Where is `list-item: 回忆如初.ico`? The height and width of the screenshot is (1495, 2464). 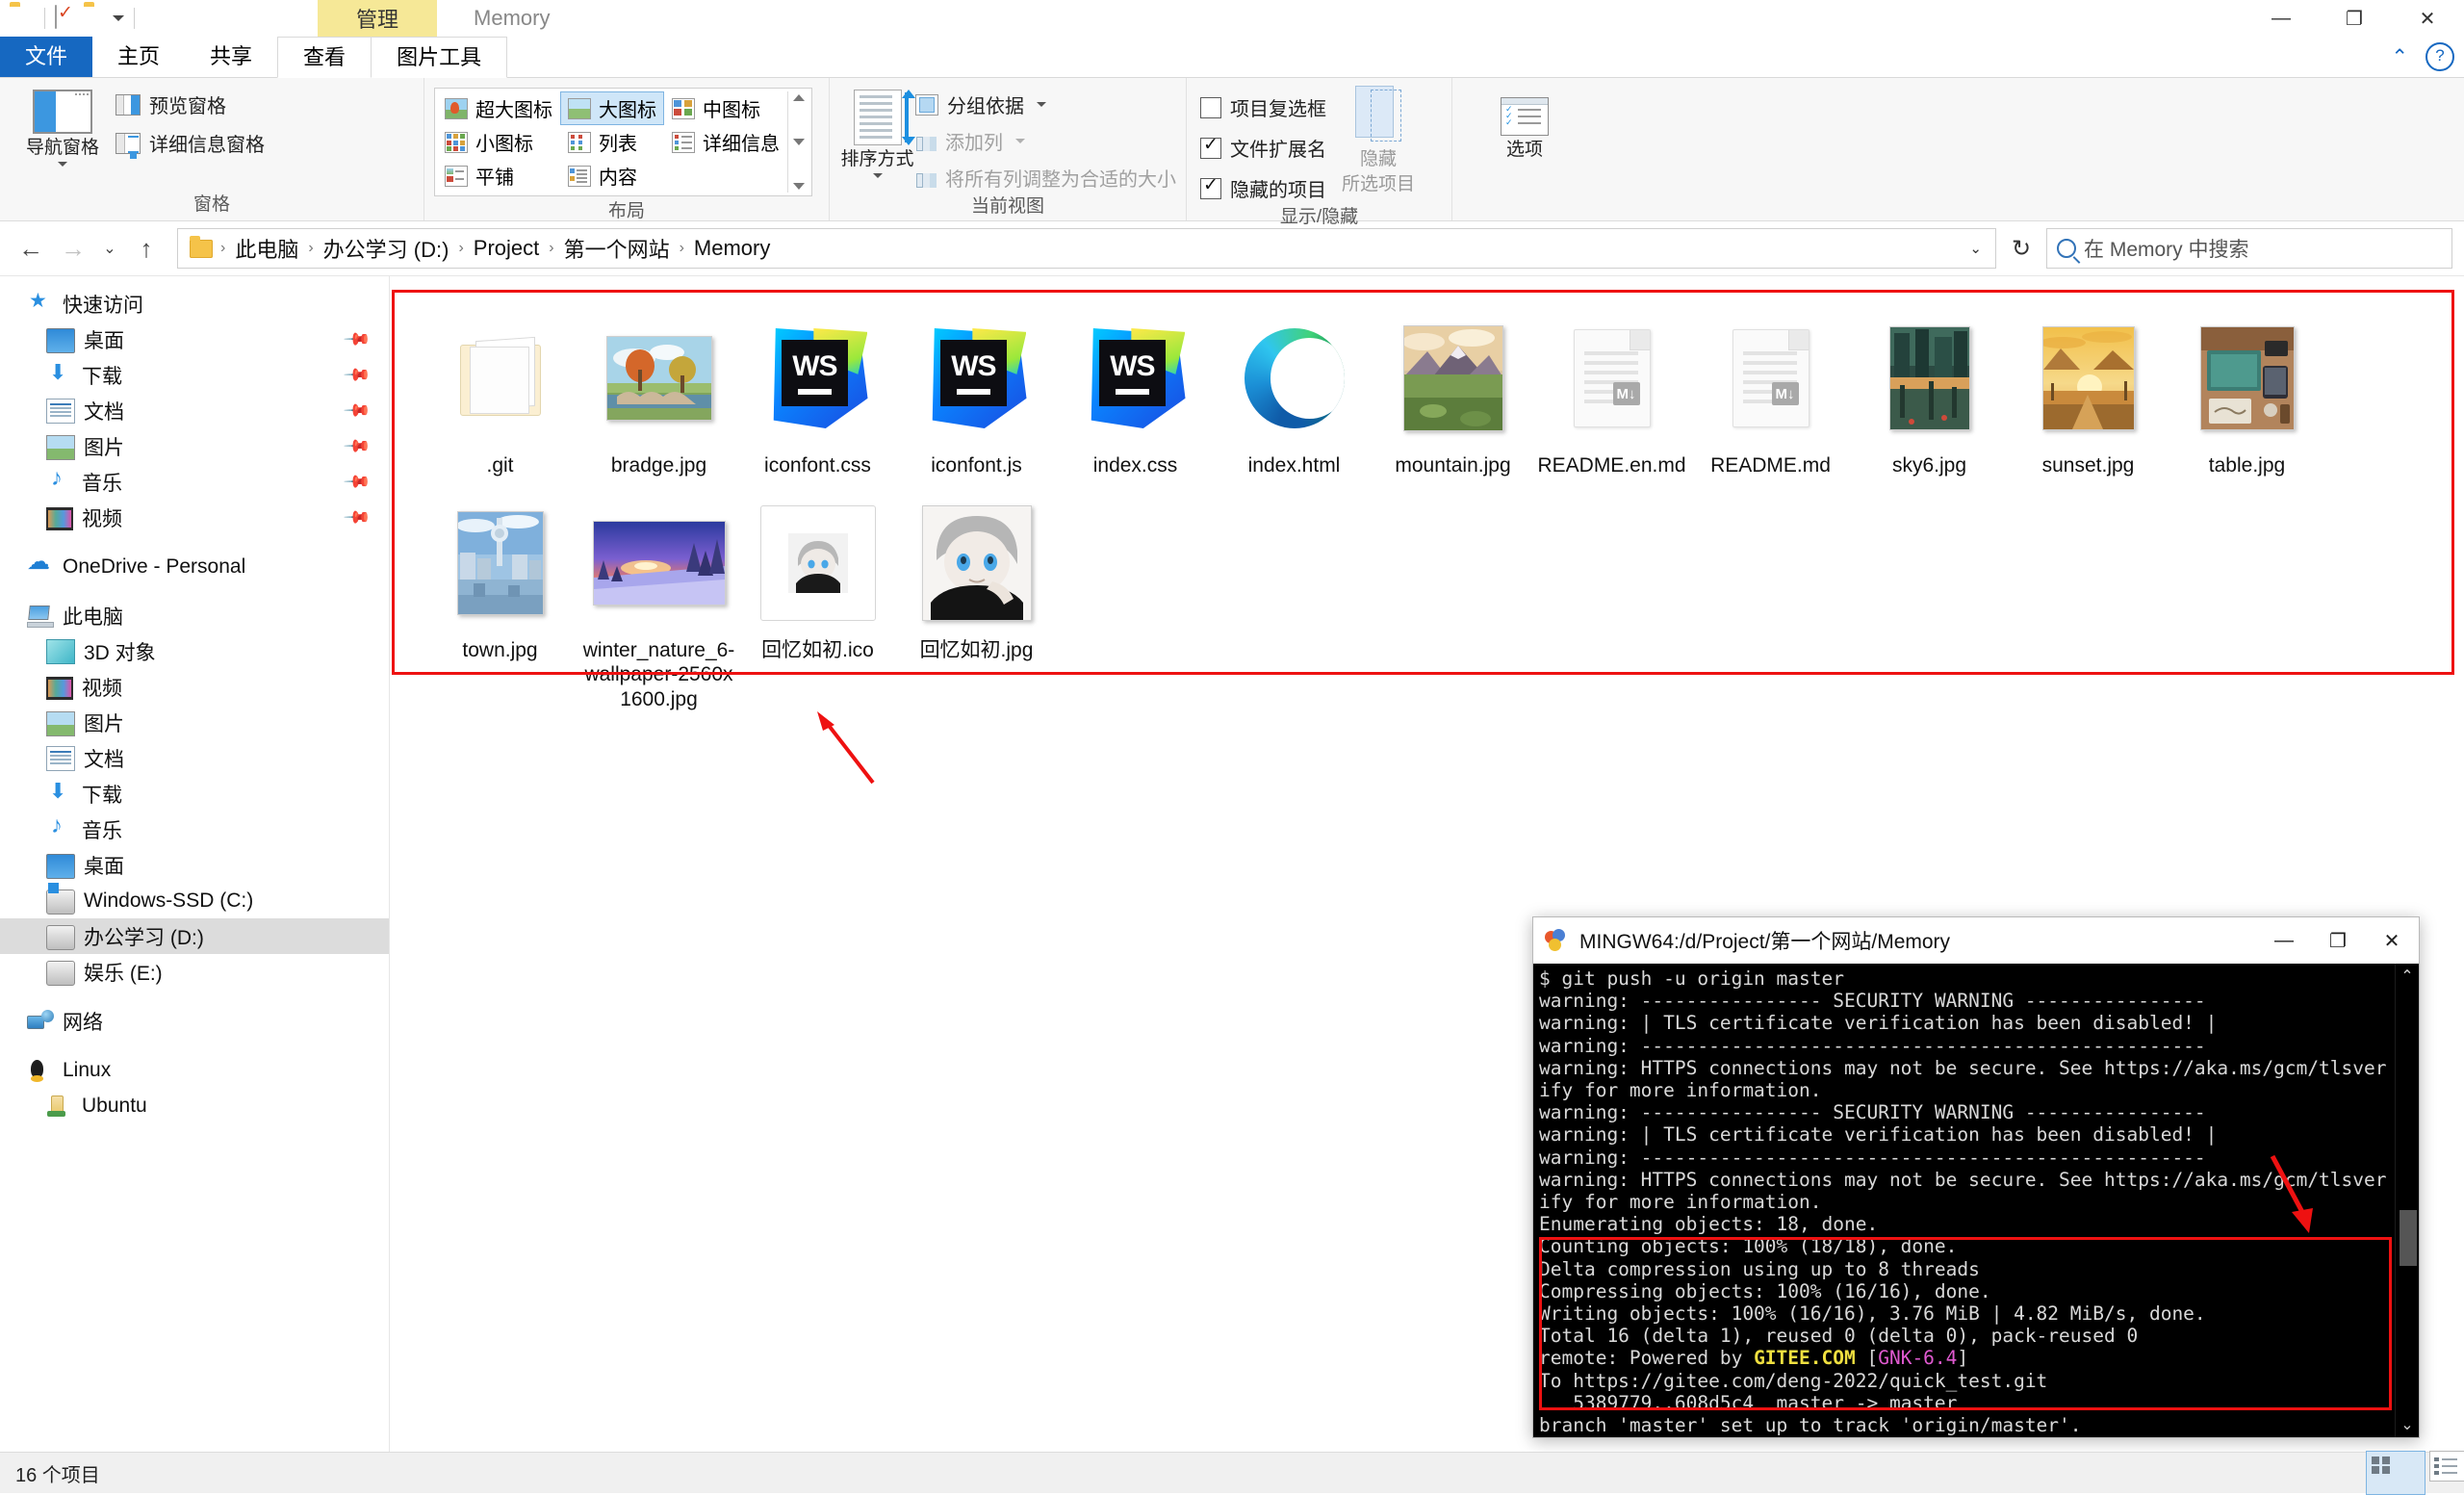 list-item: 回忆如初.ico is located at coordinates (817, 604).